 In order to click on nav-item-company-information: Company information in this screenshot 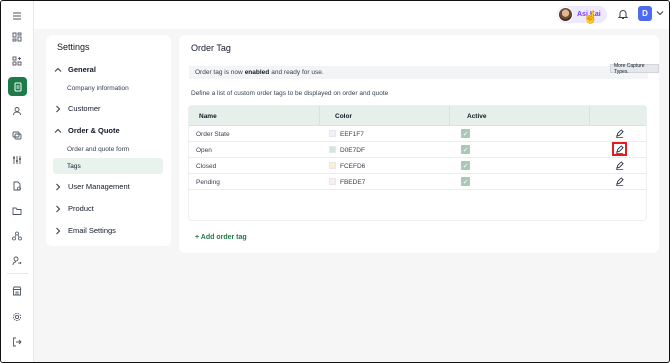, I will do `click(98, 88)`.